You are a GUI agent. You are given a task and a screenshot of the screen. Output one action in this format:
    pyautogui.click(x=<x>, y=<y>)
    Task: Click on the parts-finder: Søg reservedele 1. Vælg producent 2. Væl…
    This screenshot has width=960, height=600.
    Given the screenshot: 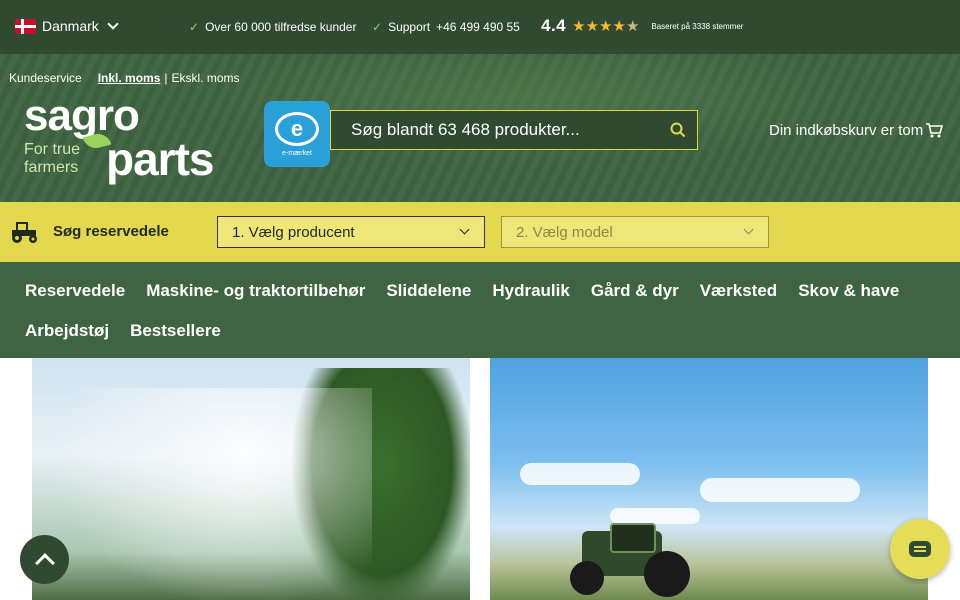 What is the action you would take?
    pyautogui.click(x=480, y=232)
    